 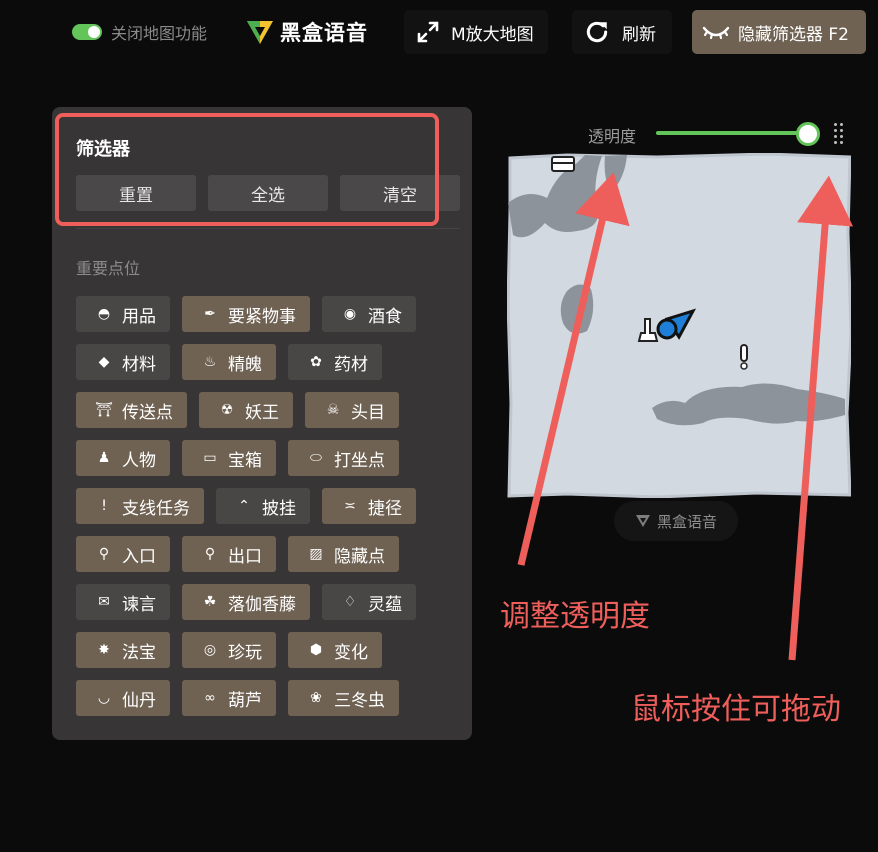 What do you see at coordinates (359, 556) in the screenshot?
I see `filter-tag-label: 隐藏点` at bounding box center [359, 556].